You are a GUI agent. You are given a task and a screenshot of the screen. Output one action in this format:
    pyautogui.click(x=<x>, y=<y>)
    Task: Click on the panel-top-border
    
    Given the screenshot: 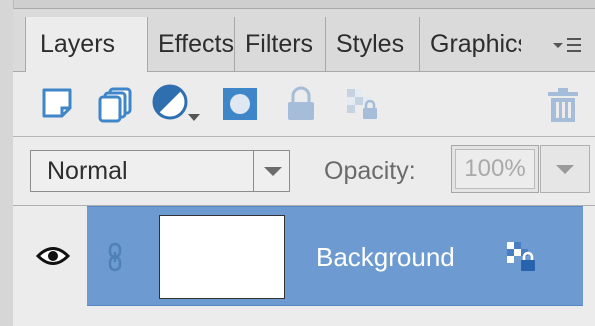 What is the action you would take?
    pyautogui.click(x=297, y=4)
    